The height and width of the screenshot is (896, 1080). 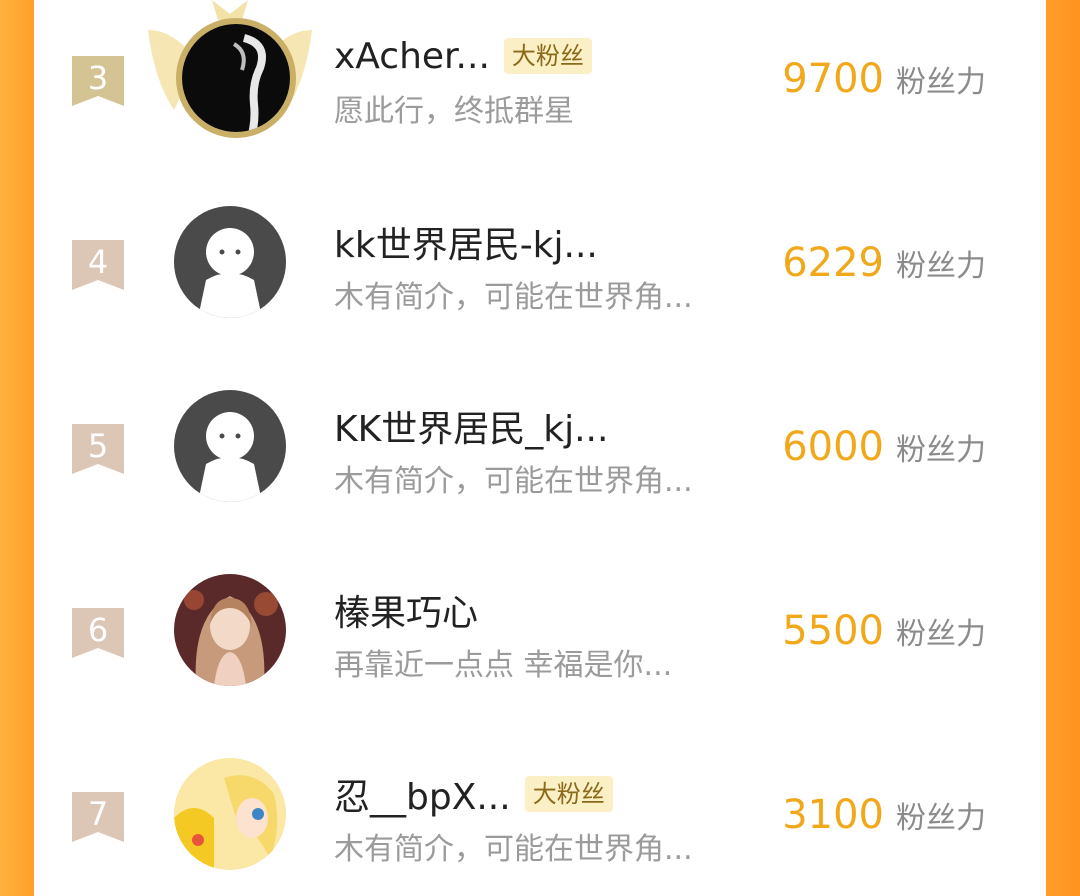 I want to click on fan-power: 9700 粉丝力, so click(x=884, y=79).